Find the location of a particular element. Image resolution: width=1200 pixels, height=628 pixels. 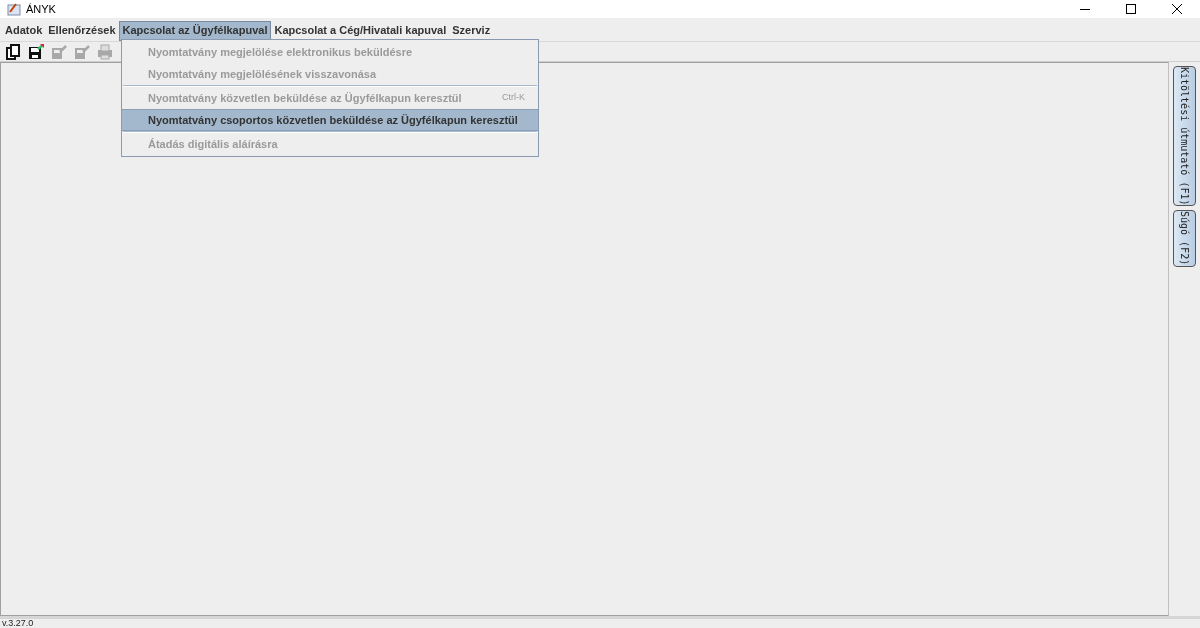

menu-item: Ellenőrzések is located at coordinates (82, 30).